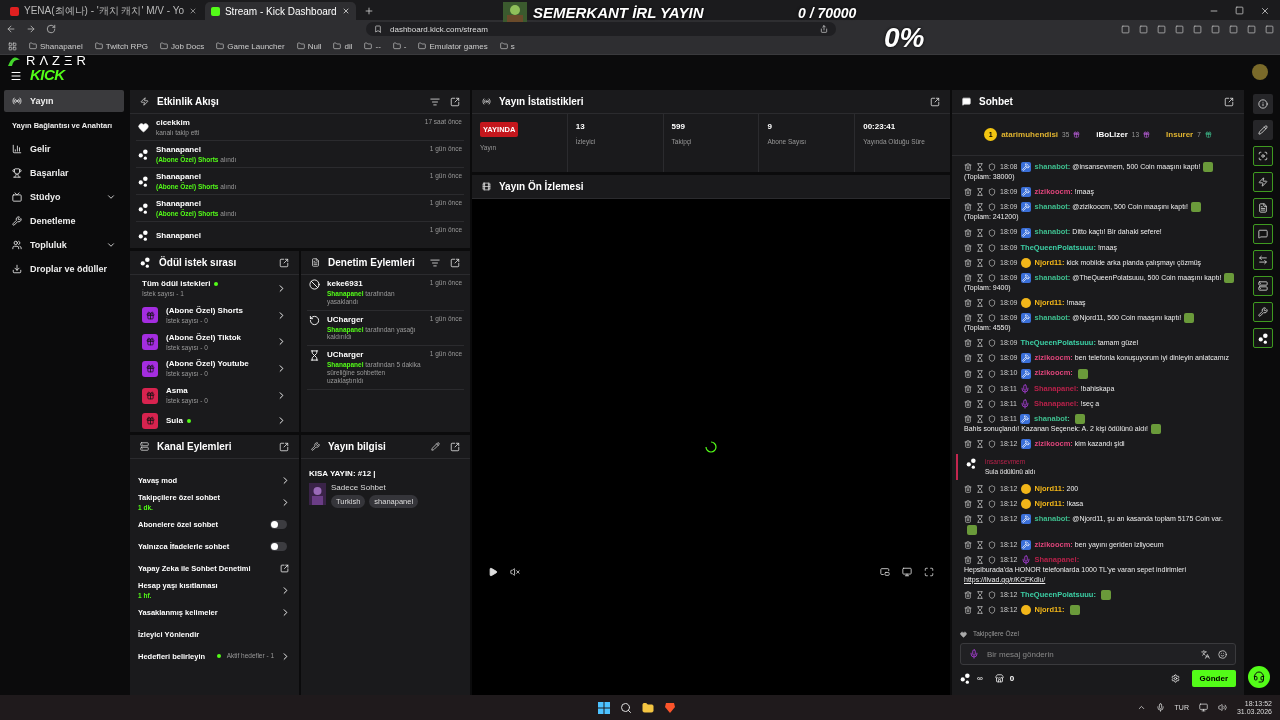 The image size is (1280, 720). Describe the element at coordinates (1160, 707) in the screenshot. I see `mic-icon` at that location.